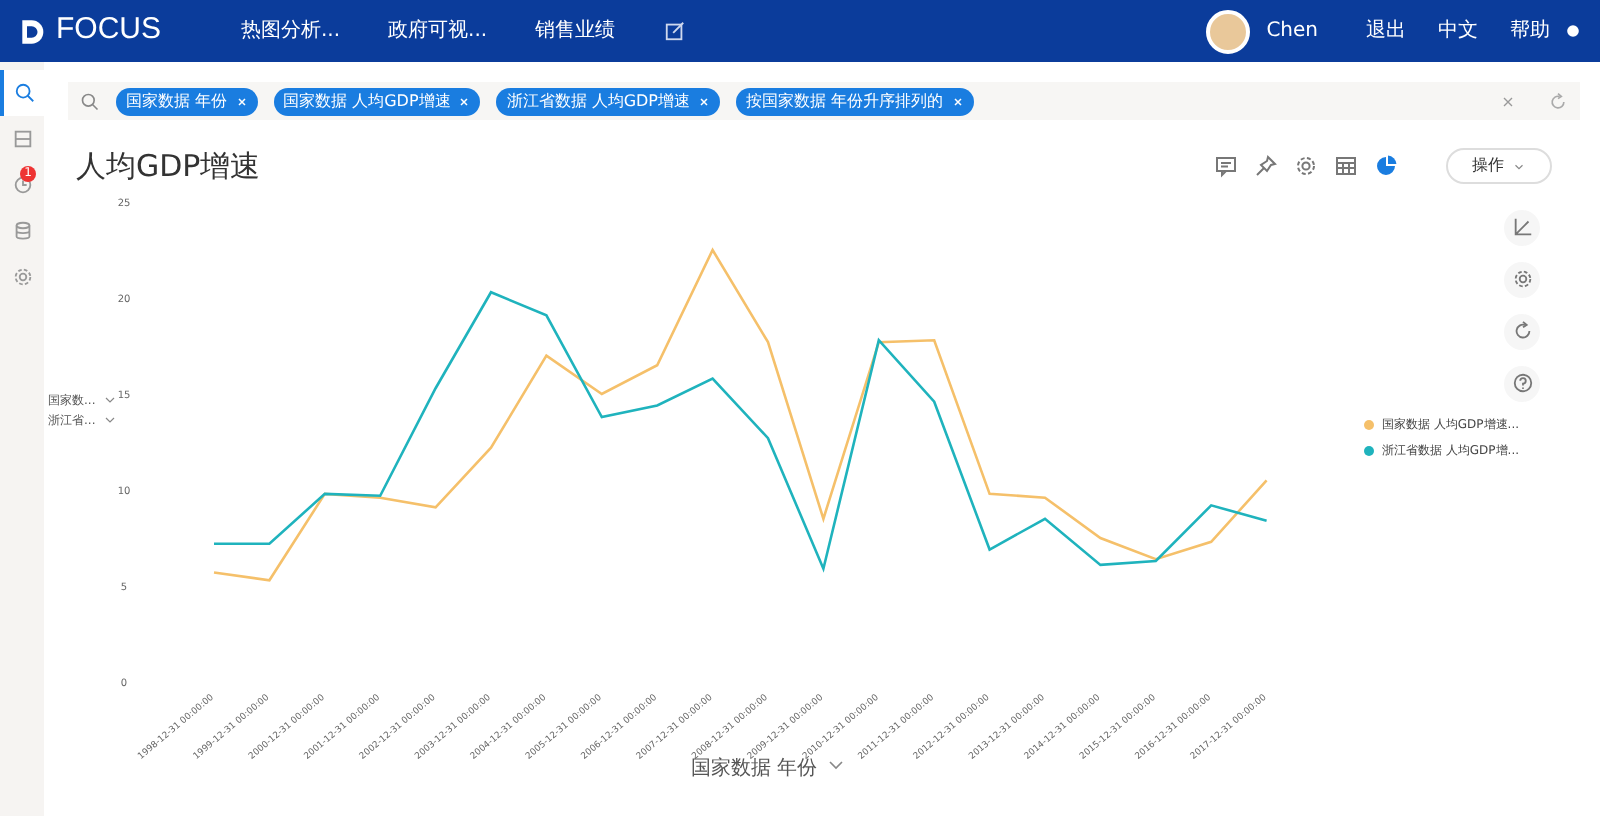 The width and height of the screenshot is (1600, 816). Describe the element at coordinates (187, 101) in the screenshot. I see `filter-chip: 国家数据 年份` at that location.